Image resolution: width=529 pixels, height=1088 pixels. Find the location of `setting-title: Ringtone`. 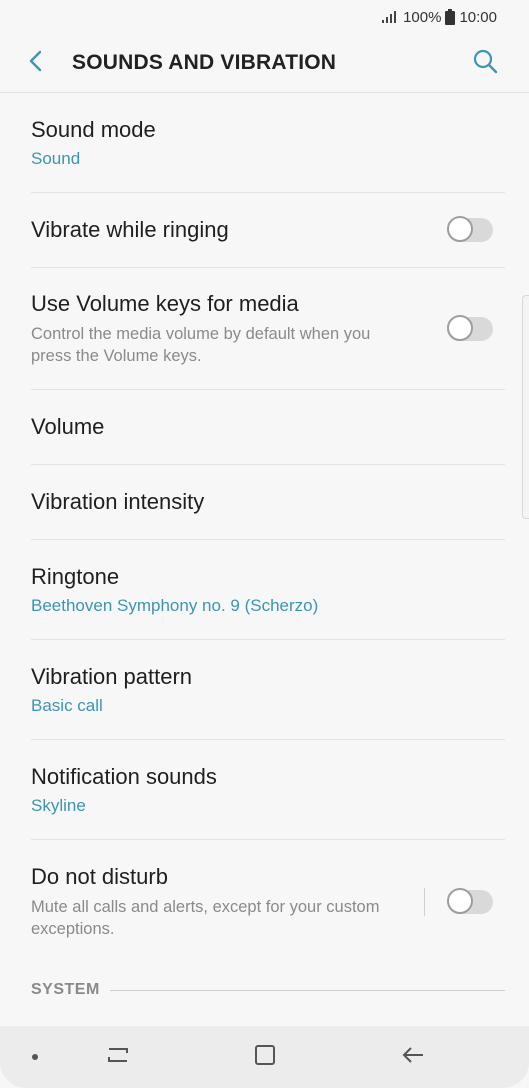

setting-title: Ringtone is located at coordinates (75, 576).